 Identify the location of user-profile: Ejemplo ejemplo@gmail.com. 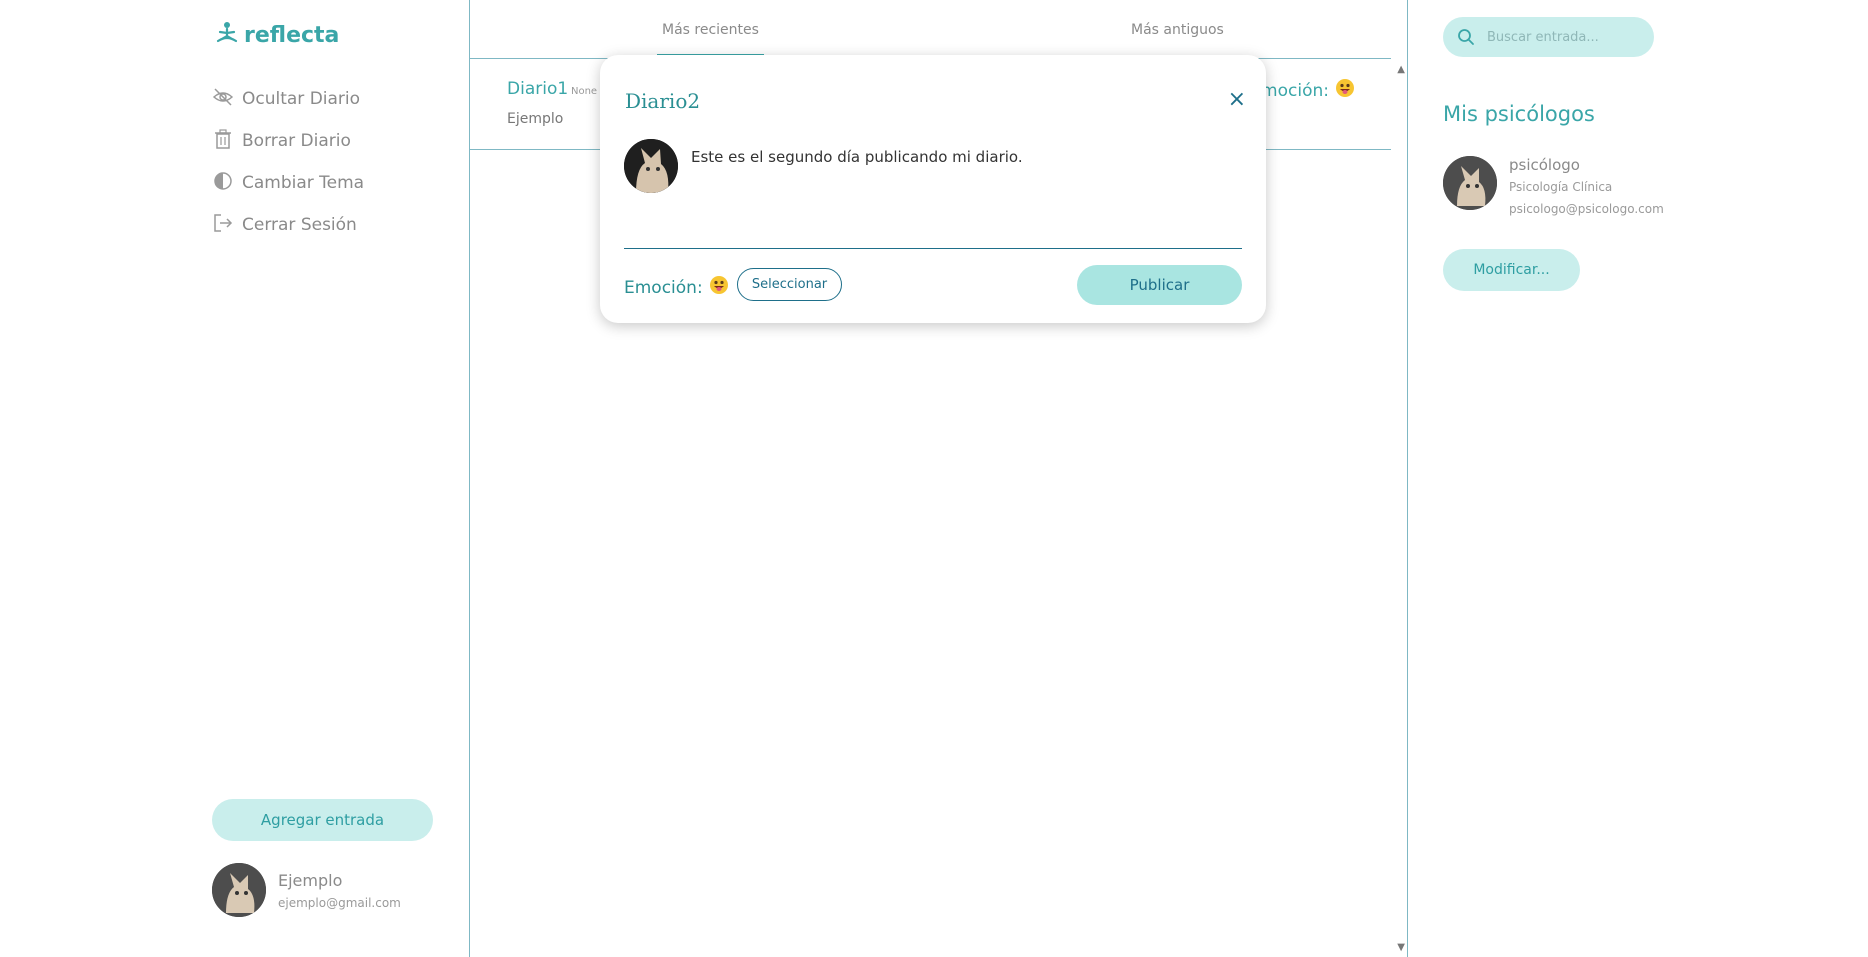
(306, 890).